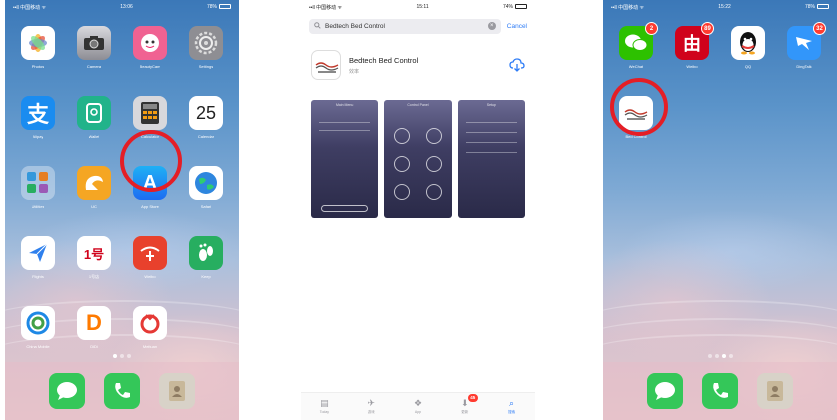  What do you see at coordinates (324, 403) in the screenshot?
I see `today-icon: ▤` at bounding box center [324, 403].